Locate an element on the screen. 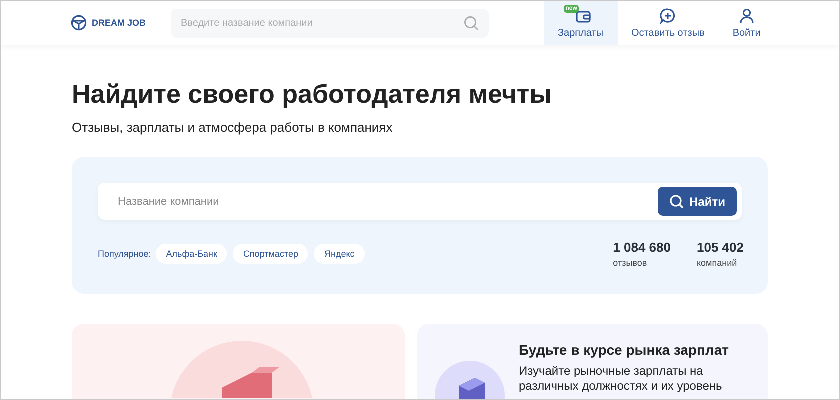  company-chip: Спортмастер is located at coordinates (270, 254).